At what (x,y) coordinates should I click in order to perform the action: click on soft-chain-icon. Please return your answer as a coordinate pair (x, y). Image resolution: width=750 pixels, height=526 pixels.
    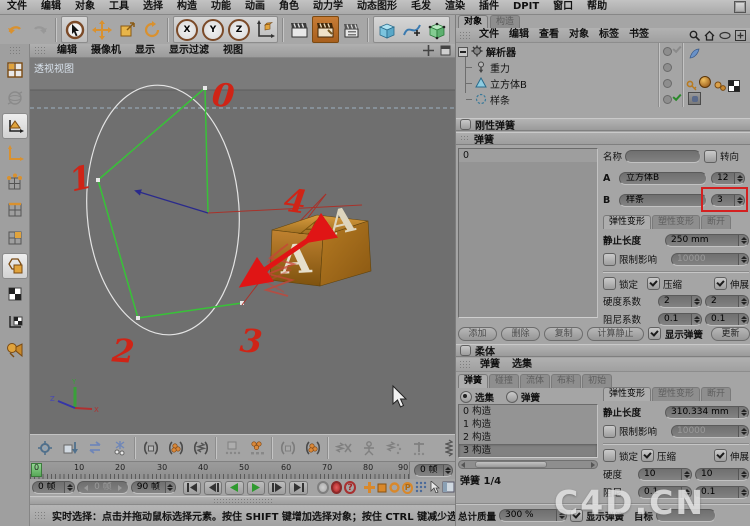
    Looking at the image, I should click on (256, 448).